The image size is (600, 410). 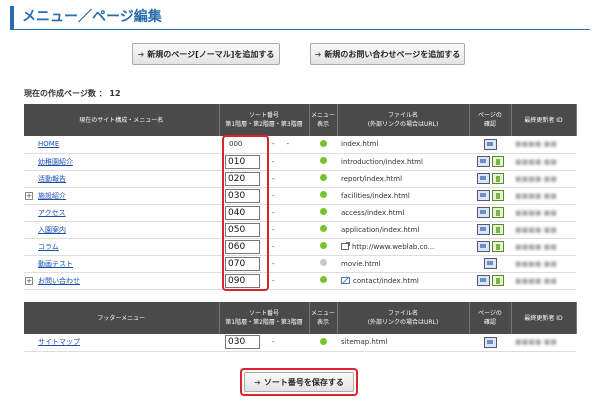 What do you see at coordinates (55, 264) in the screenshot?
I see `page-name-link: 動画テスト` at bounding box center [55, 264].